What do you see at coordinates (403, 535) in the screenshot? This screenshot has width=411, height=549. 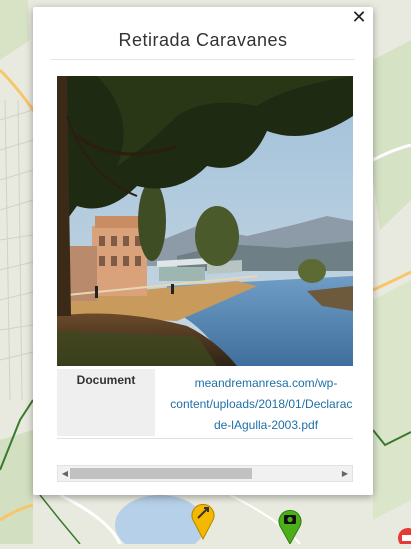 I see `pin-red-partial-icon` at bounding box center [403, 535].